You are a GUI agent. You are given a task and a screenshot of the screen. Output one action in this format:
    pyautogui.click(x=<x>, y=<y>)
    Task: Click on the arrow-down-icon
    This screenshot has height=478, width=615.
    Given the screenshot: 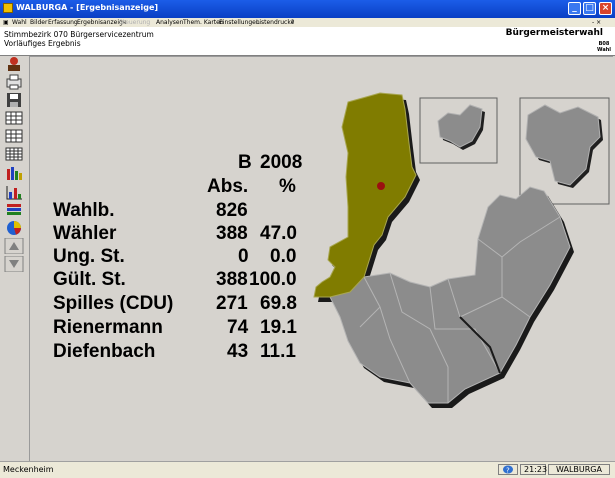 What is the action you would take?
    pyautogui.click(x=14, y=264)
    